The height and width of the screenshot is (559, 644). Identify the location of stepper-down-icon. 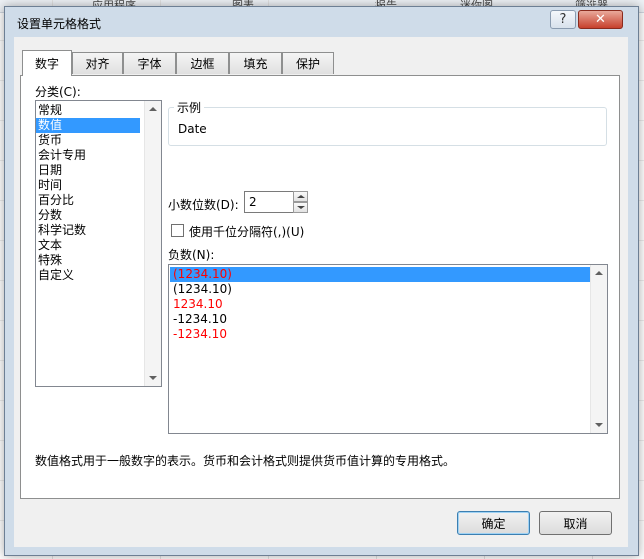
(300, 207).